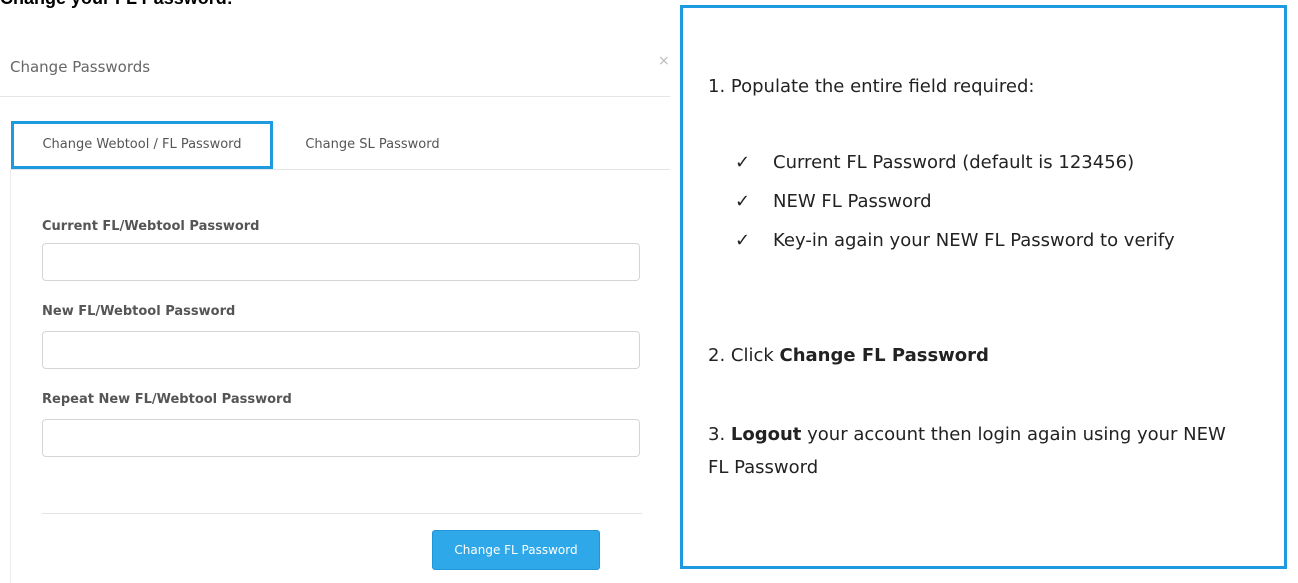 Image resolution: width=1298 pixels, height=583 pixels. What do you see at coordinates (954, 162) in the screenshot?
I see `checklist-item-text: Current FL Password (default is 123456)` at bounding box center [954, 162].